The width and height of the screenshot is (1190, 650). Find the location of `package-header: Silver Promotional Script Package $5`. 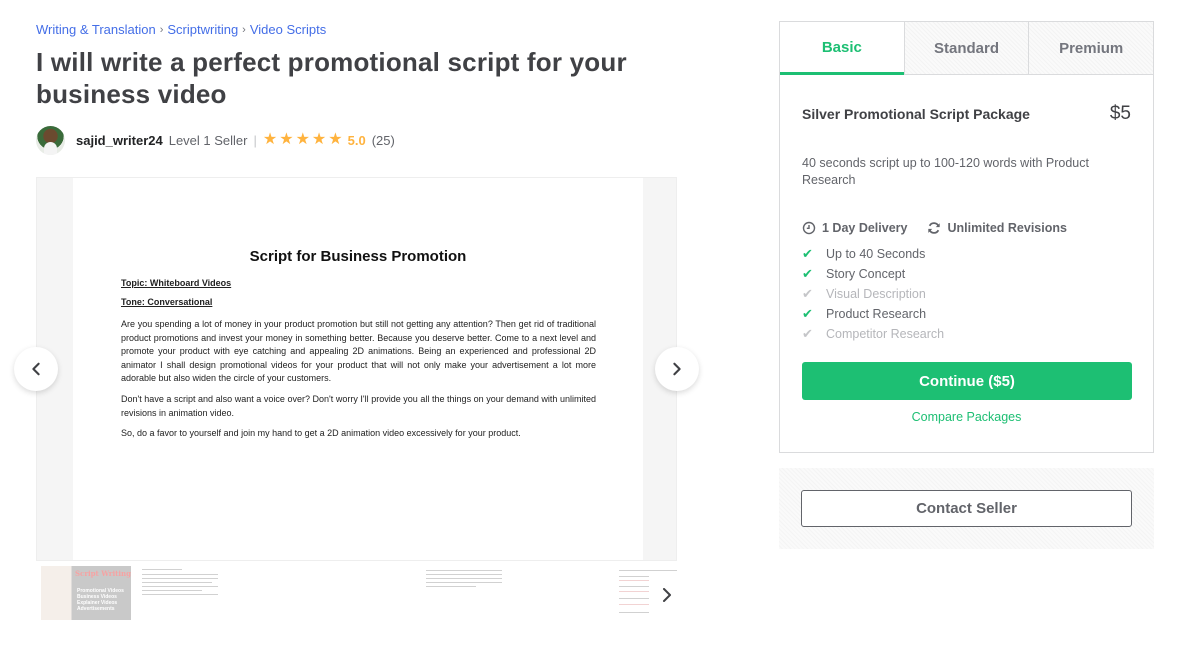

package-header: Silver Promotional Script Package $5 is located at coordinates (966, 114).